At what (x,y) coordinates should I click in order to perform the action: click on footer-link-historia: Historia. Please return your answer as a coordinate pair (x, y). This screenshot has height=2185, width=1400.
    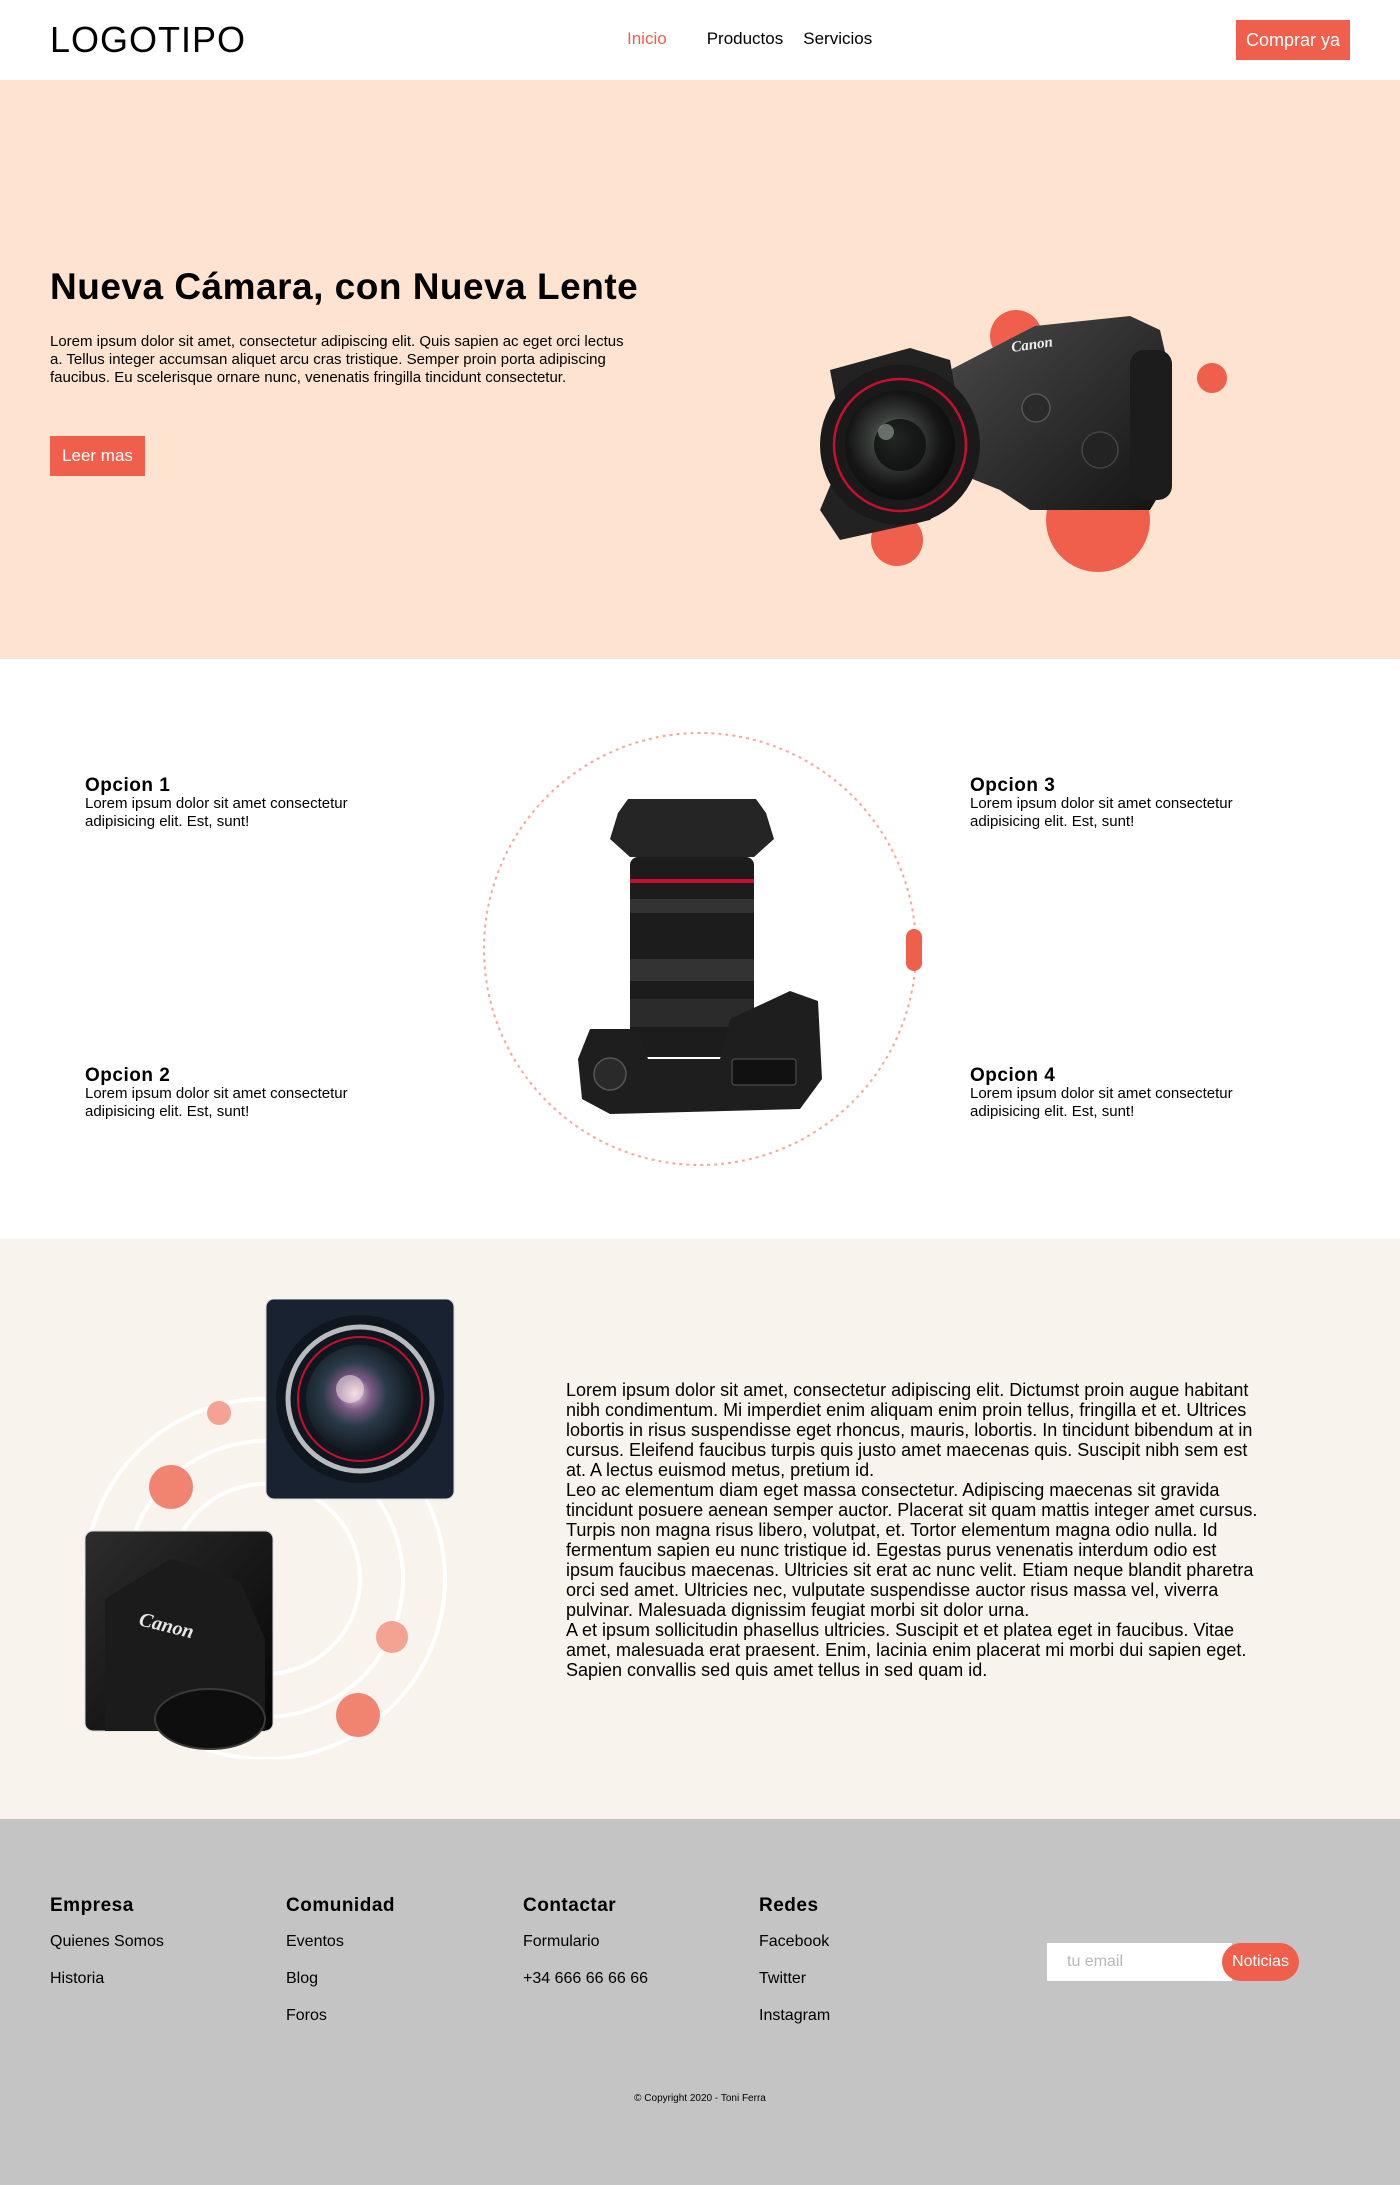
    Looking at the image, I should click on (107, 1979).